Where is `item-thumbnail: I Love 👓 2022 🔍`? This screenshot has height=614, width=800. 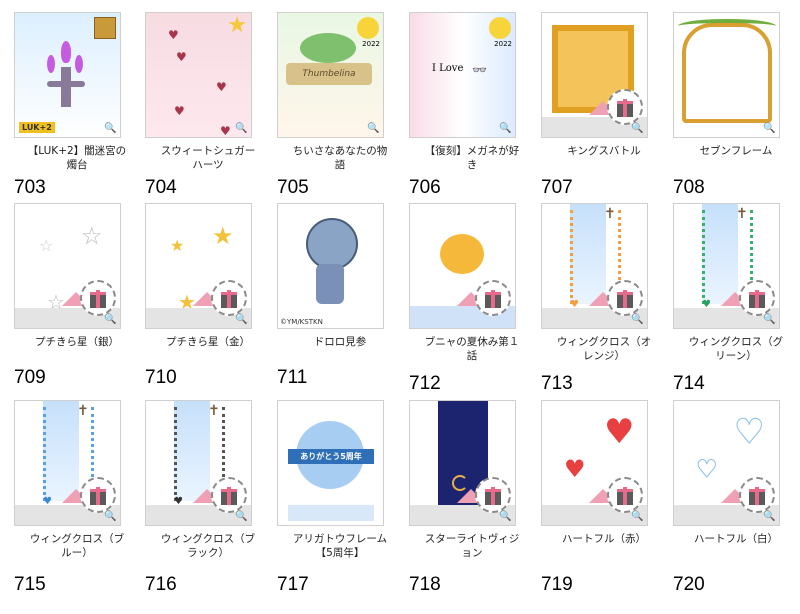
item-thumbnail: I Love 👓 2022 🔍 is located at coordinates (462, 75).